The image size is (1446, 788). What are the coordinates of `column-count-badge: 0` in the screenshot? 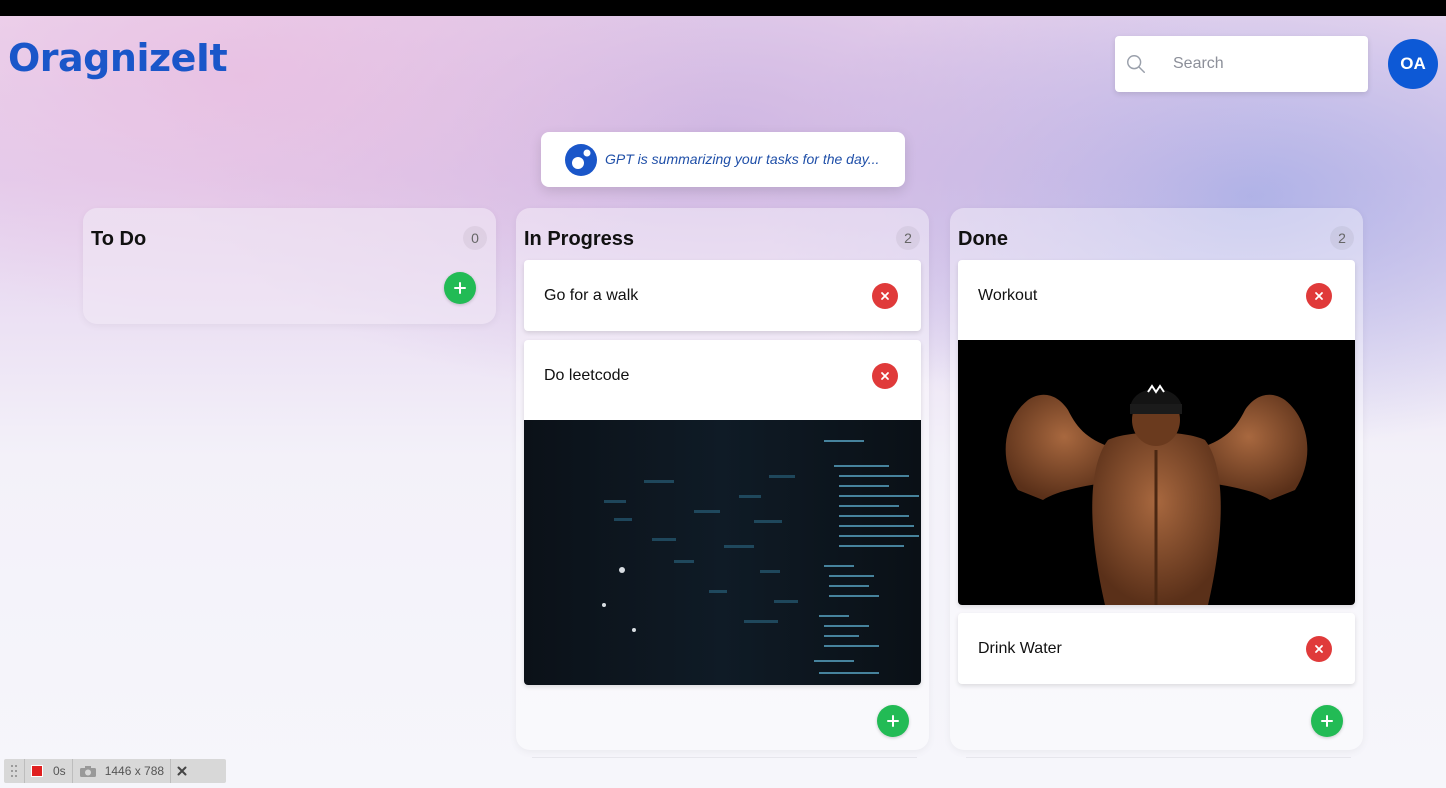 It's located at (475, 238).